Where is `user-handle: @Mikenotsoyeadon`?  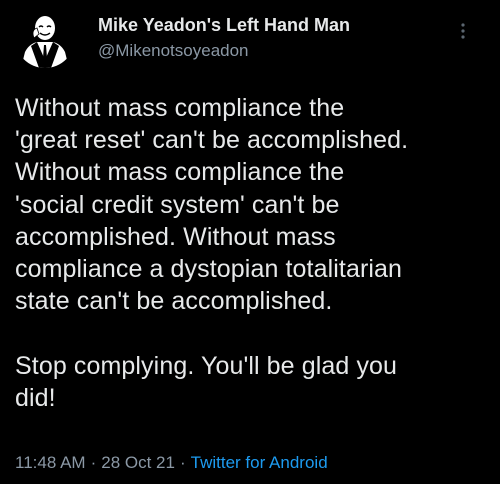
user-handle: @Mikenotsoyeadon is located at coordinates (224, 51).